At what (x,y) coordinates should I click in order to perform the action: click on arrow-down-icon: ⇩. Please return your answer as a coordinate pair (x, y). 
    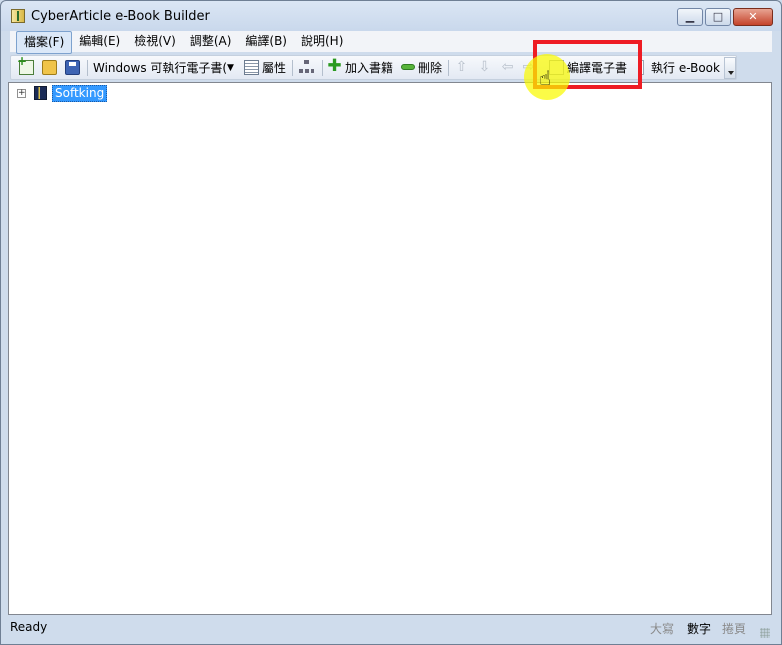
    Looking at the image, I should click on (484, 67).